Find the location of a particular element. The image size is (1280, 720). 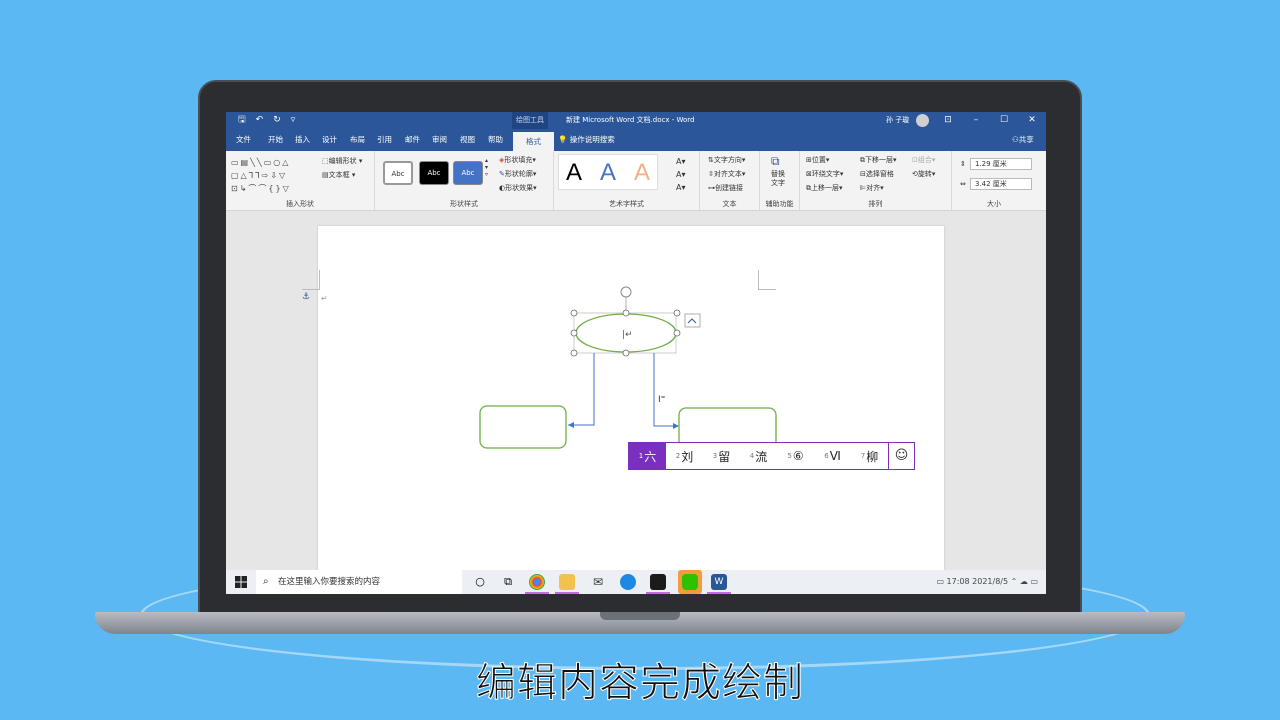

system-tray: ▭ 17:08 2021/8/5 ⌃ ☁ ▭ is located at coordinates (987, 582).